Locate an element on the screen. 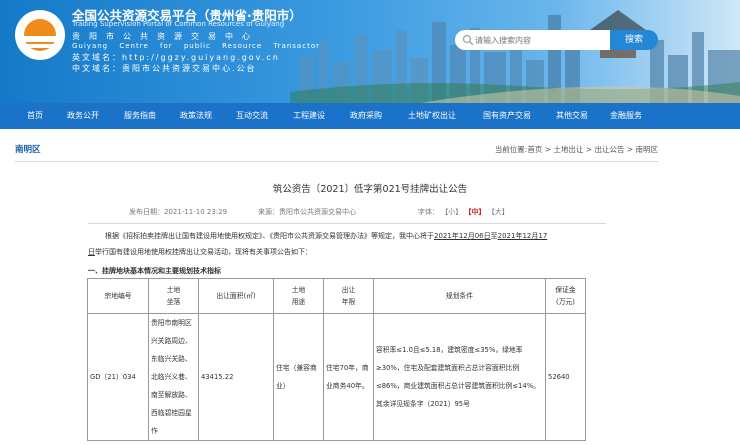  table-cell: 43415.22 is located at coordinates (236, 377).